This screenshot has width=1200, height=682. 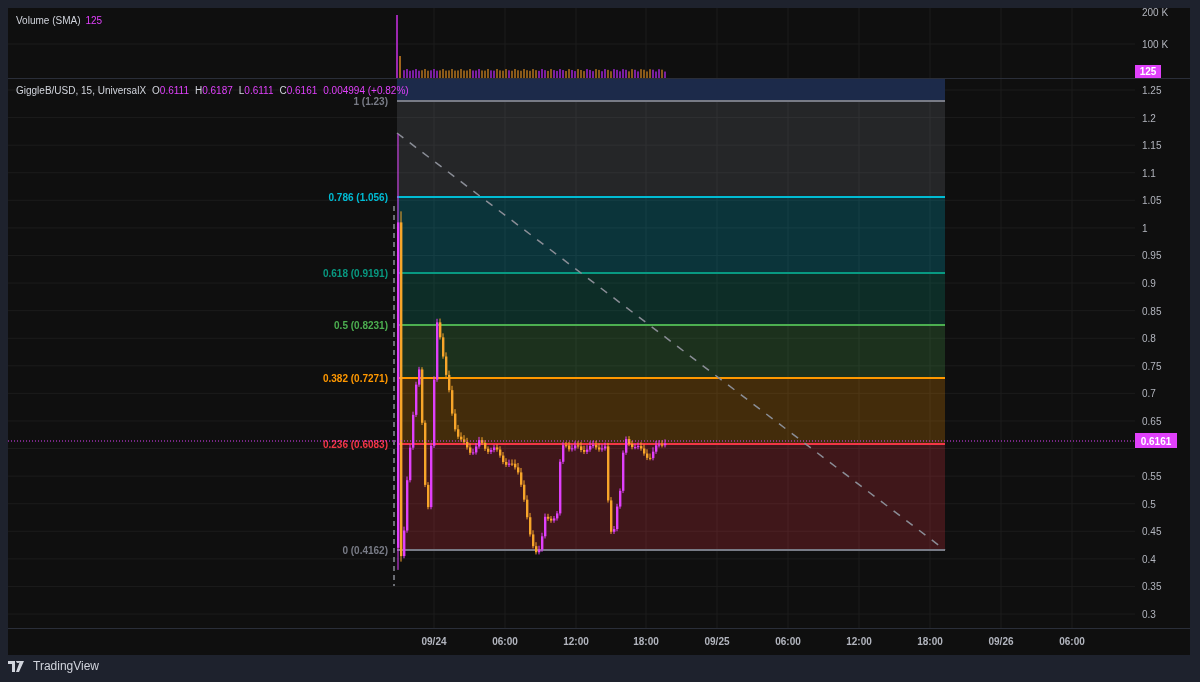 What do you see at coordinates (1152, 477) in the screenshot?
I see `price-axis-label: 0.55` at bounding box center [1152, 477].